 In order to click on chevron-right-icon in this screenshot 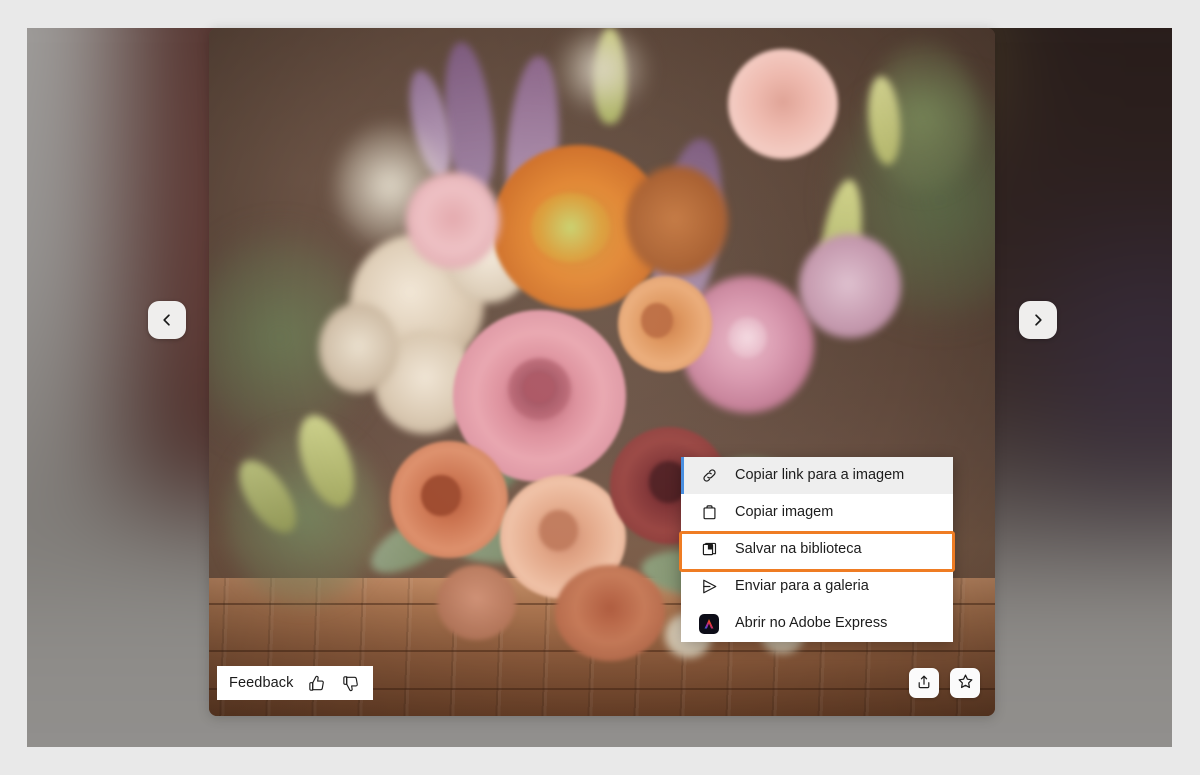, I will do `click(1038, 320)`.